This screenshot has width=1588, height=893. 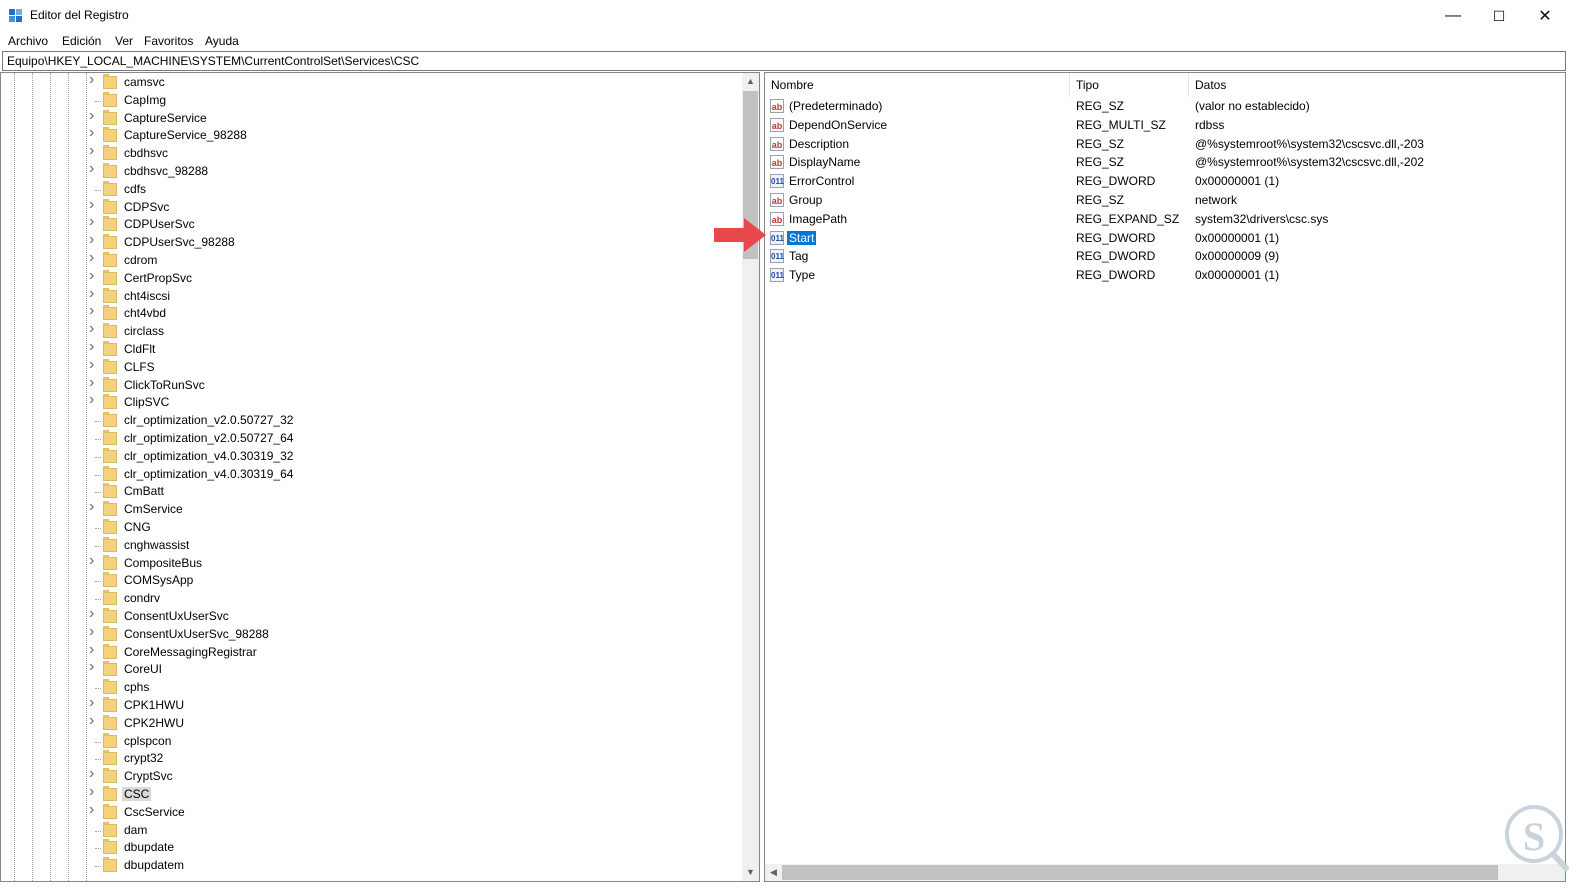 I want to click on scroll-left-icon: ◀, so click(x=773, y=872).